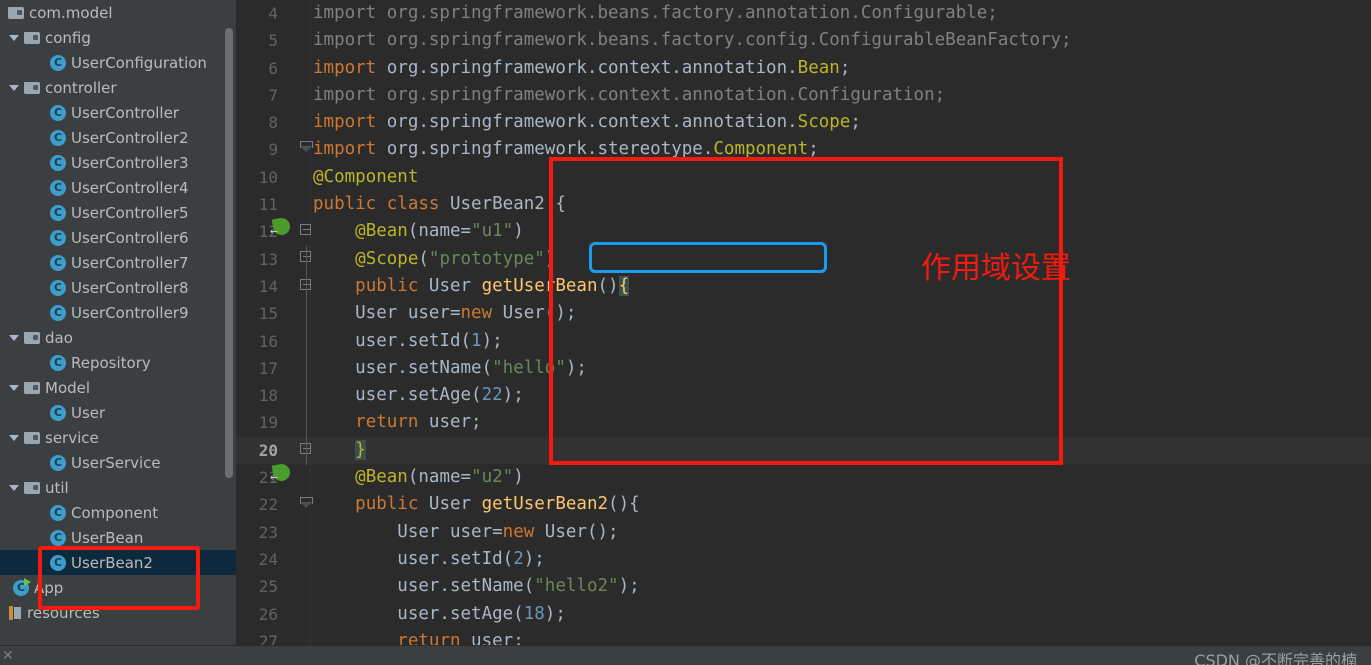 Image resolution: width=1371 pixels, height=665 pixels. What do you see at coordinates (387, 285) in the screenshot?
I see `code-token: public` at bounding box center [387, 285].